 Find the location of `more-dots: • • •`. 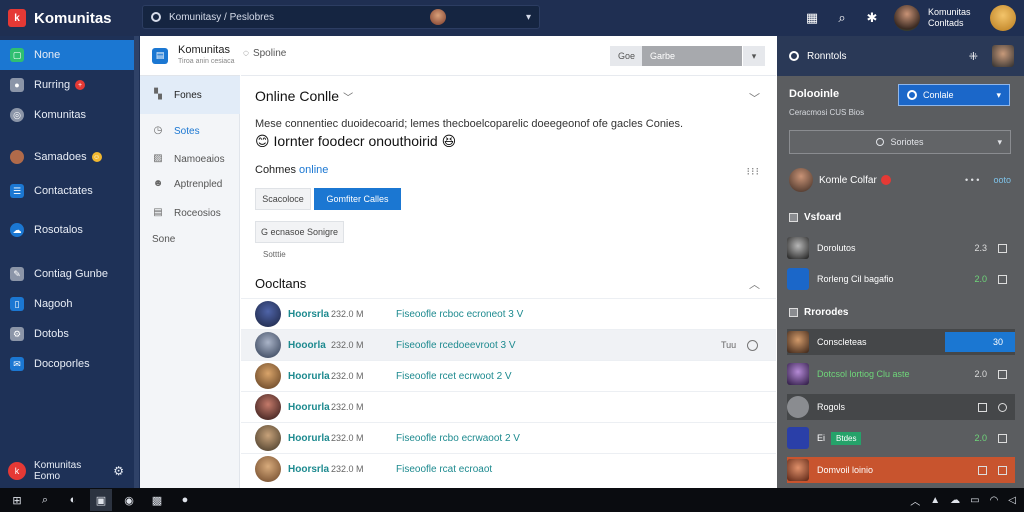

more-dots: • • • is located at coordinates (972, 180).